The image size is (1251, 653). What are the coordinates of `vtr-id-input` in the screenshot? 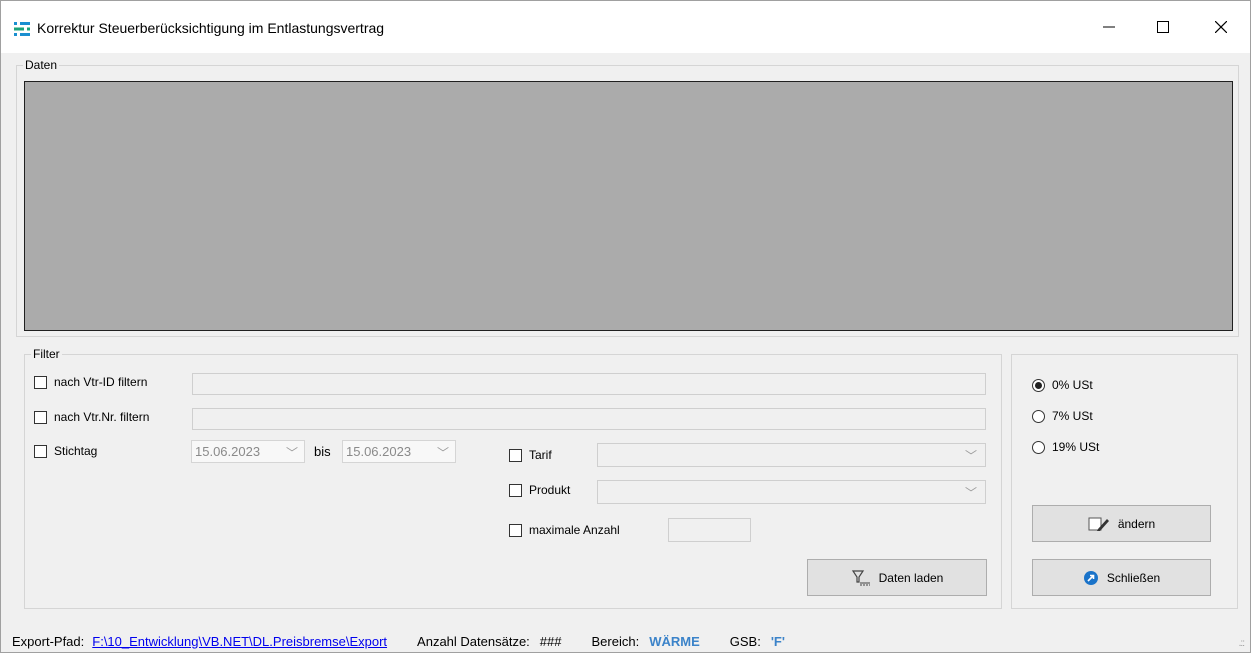 It's located at (589, 384).